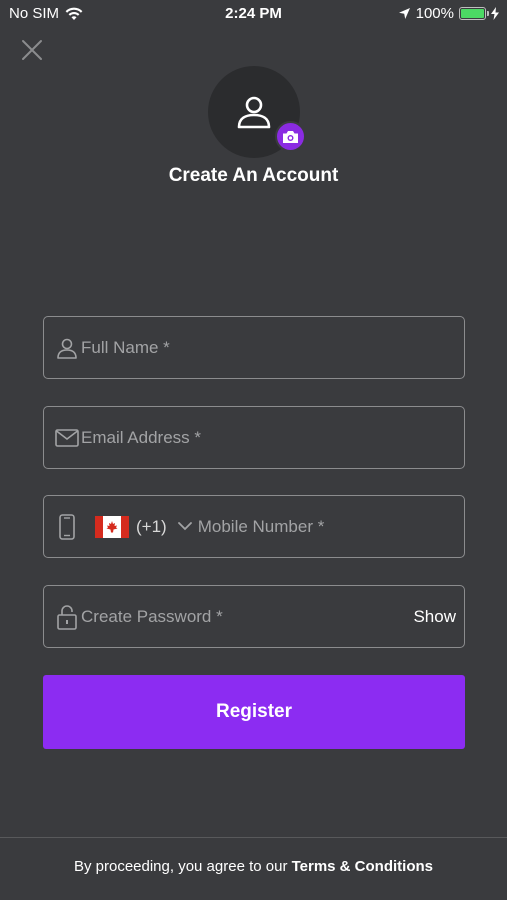 Image resolution: width=507 pixels, height=900 pixels. Describe the element at coordinates (67, 526) in the screenshot. I see `phone-icon` at that location.